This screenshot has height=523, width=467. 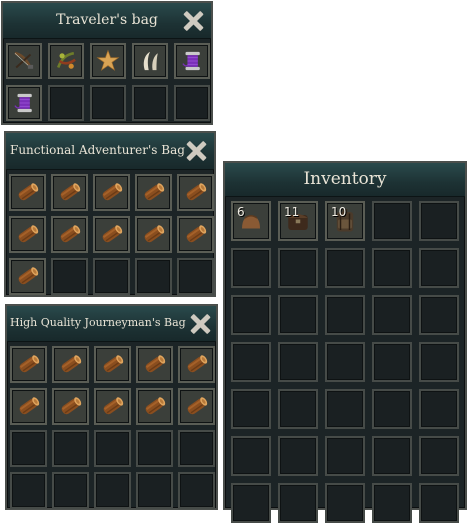 I want to click on high-quality-journeymans-bag-header: High Quality Journeyman's Bag, so click(x=111, y=324).